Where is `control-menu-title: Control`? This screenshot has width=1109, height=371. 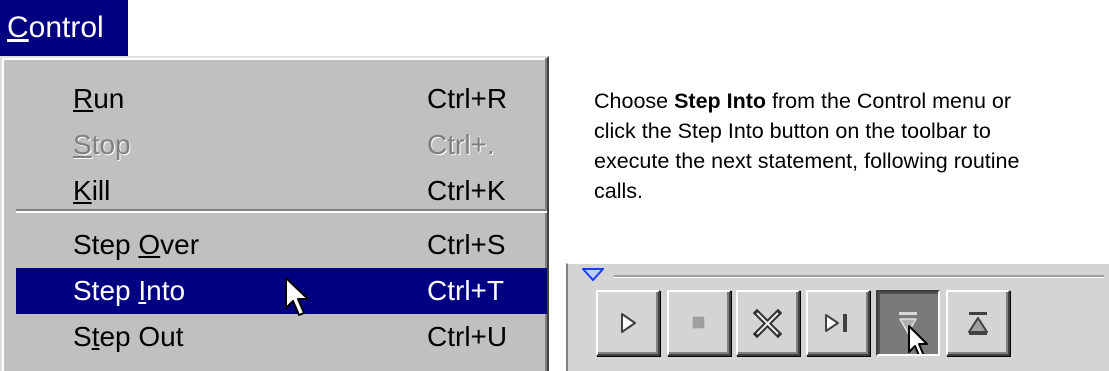 control-menu-title: Control is located at coordinates (64, 28).